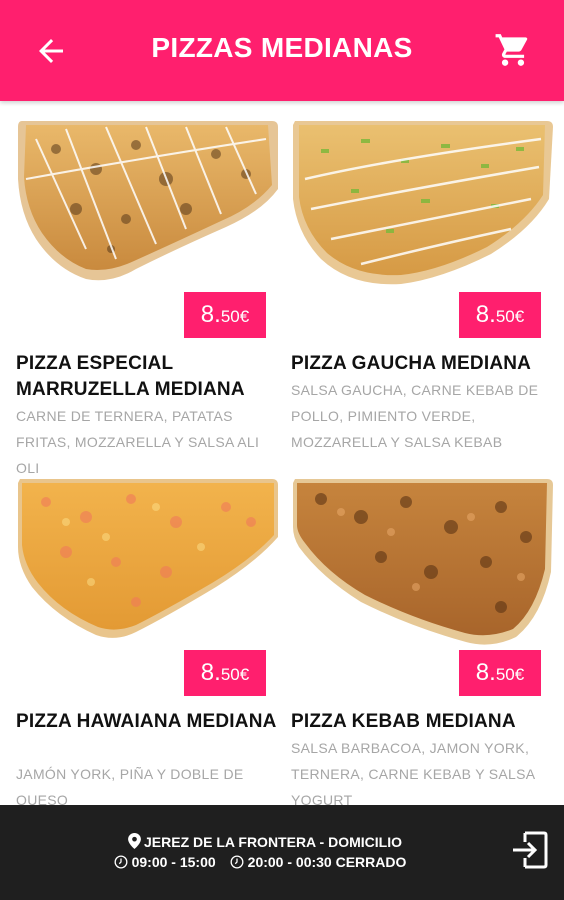 The image size is (564, 900). Describe the element at coordinates (273, 842) in the screenshot. I see `location-label: JEREZ DE LA FRONTERA - DOMICILIO` at that location.